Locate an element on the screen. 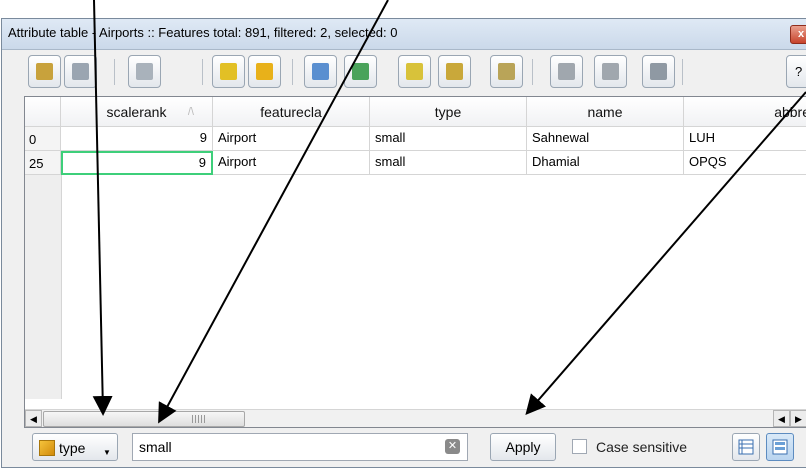  filter-input is located at coordinates (300, 447).